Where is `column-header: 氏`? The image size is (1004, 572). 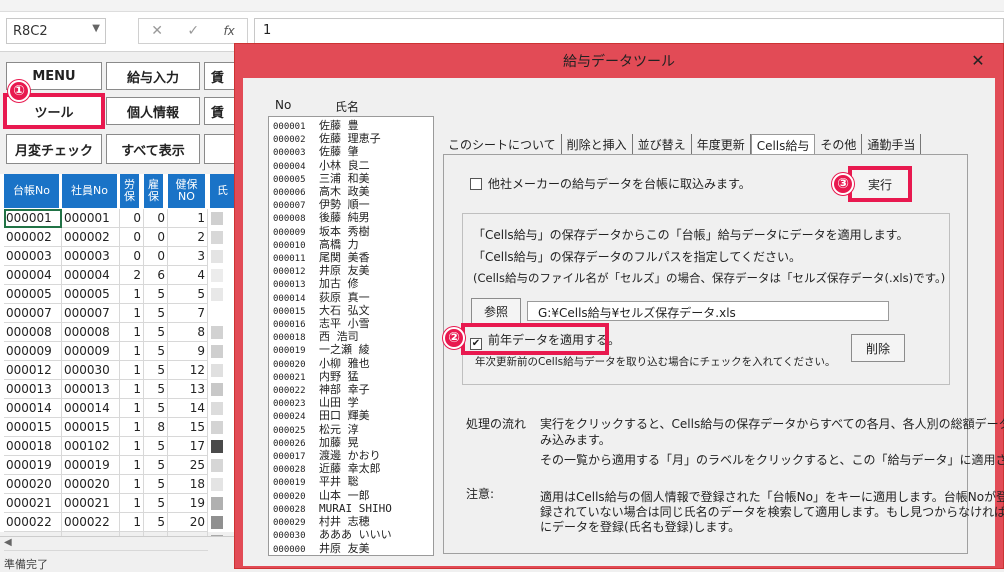 column-header: 氏 is located at coordinates (223, 191).